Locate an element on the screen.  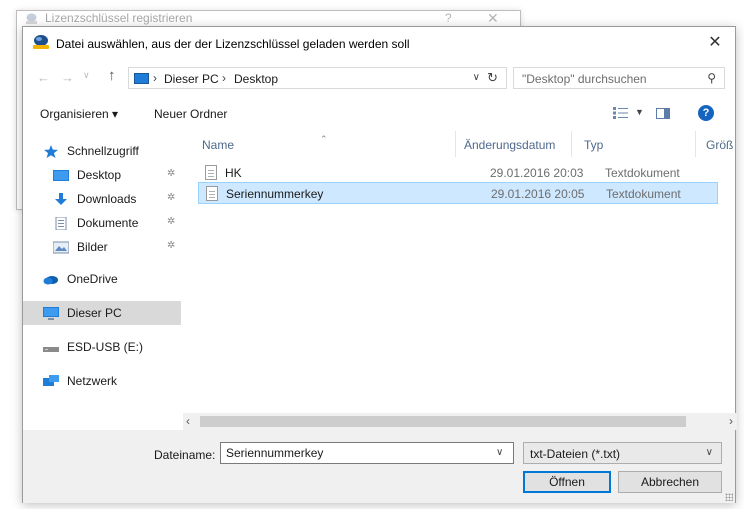
view-options-icon is located at coordinates (621, 113).